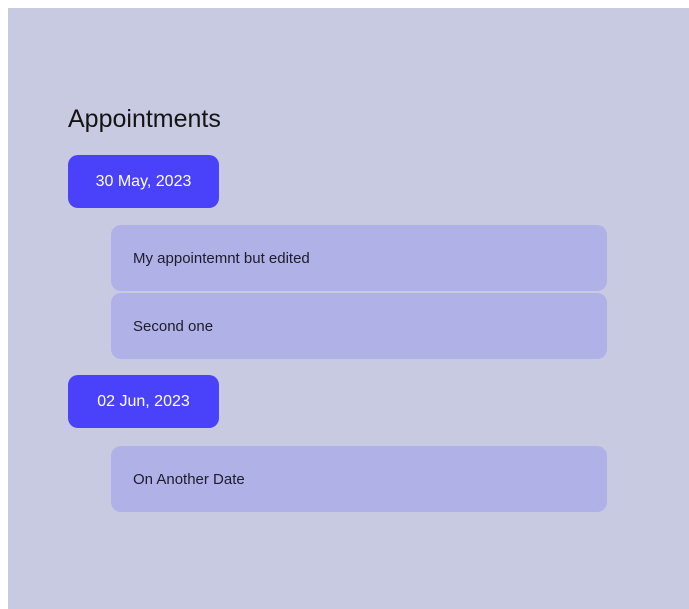  What do you see at coordinates (221, 258) in the screenshot?
I see `appointment-title: My appointemnt but edited` at bounding box center [221, 258].